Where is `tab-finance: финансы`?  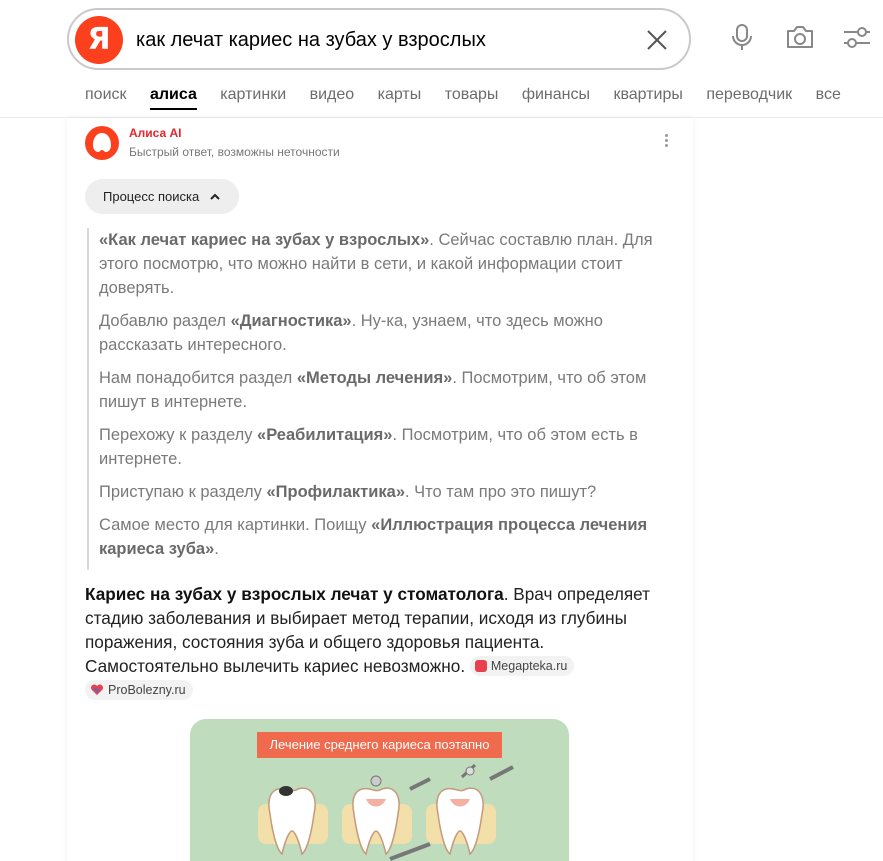 tab-finance: финансы is located at coordinates (556, 95).